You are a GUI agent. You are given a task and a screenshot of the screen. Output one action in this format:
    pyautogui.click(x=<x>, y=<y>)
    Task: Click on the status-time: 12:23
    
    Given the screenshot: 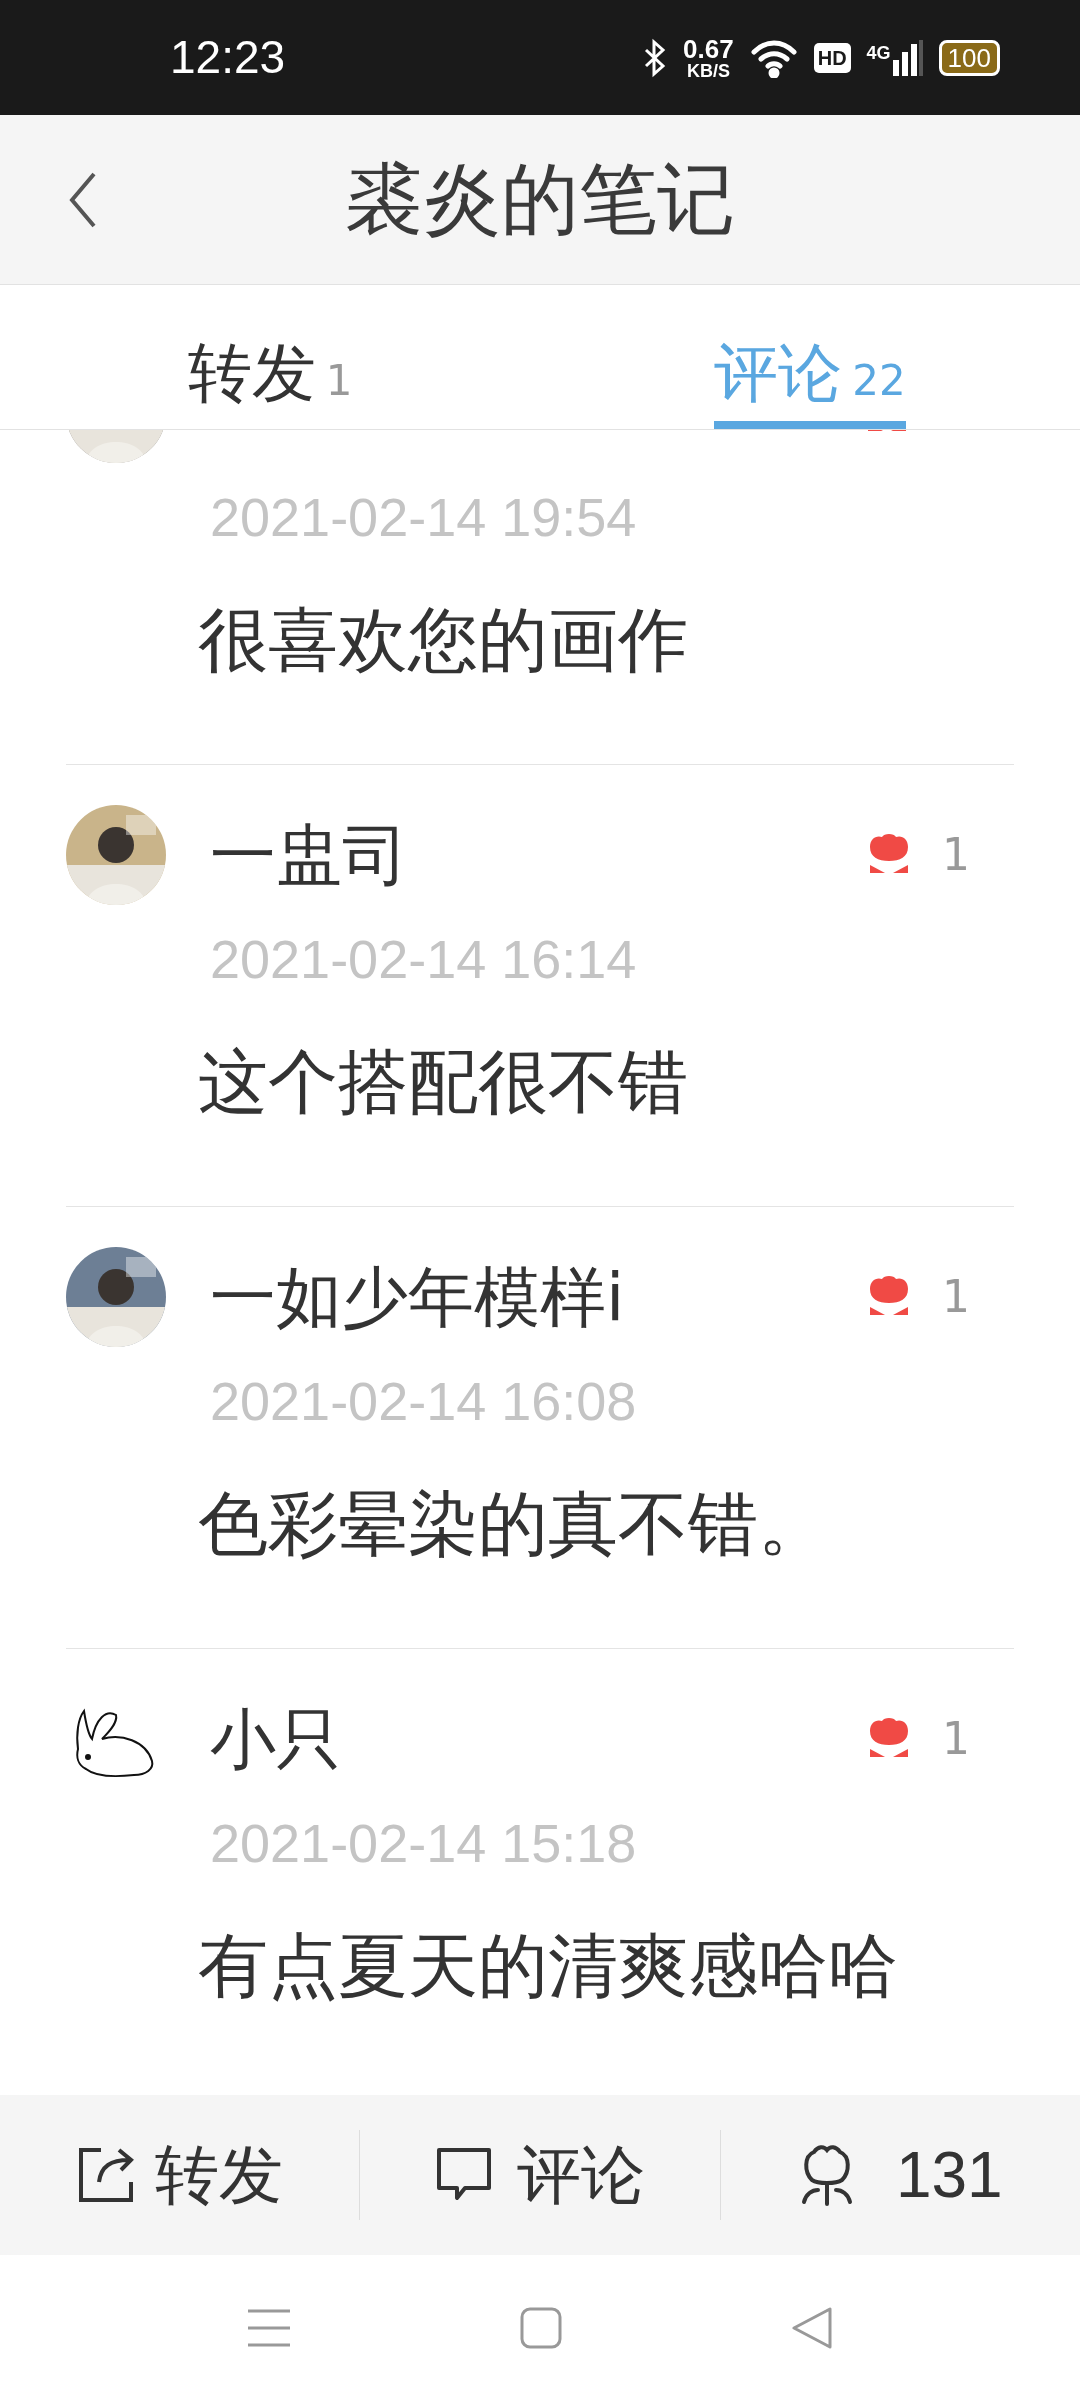 What is the action you would take?
    pyautogui.click(x=228, y=57)
    